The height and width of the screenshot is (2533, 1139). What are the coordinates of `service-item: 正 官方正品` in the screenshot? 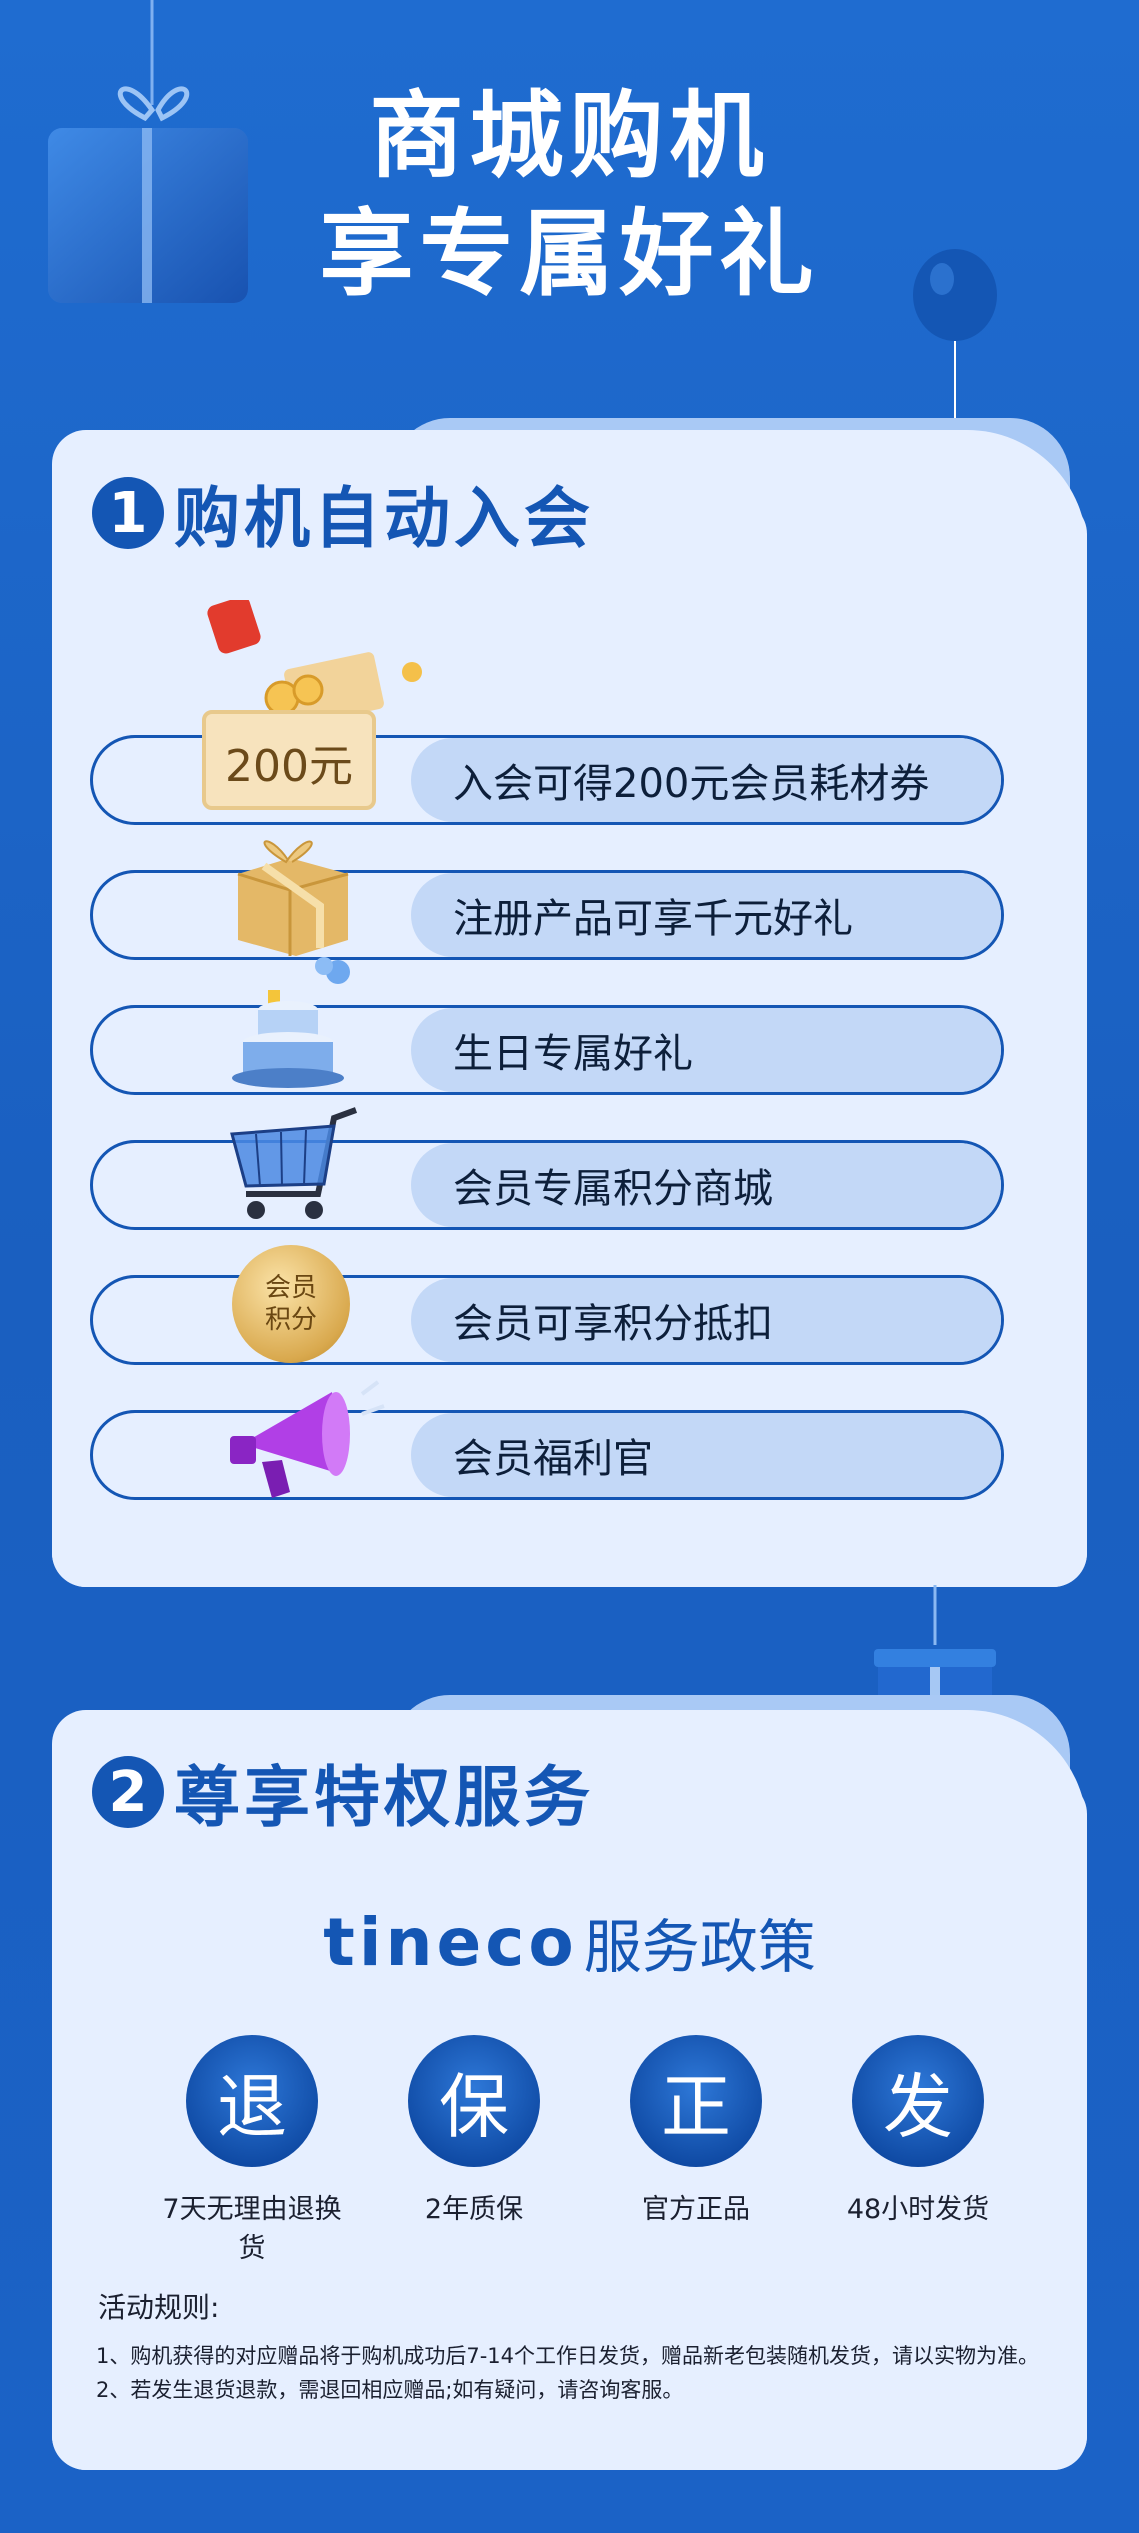 It's located at (696, 2130).